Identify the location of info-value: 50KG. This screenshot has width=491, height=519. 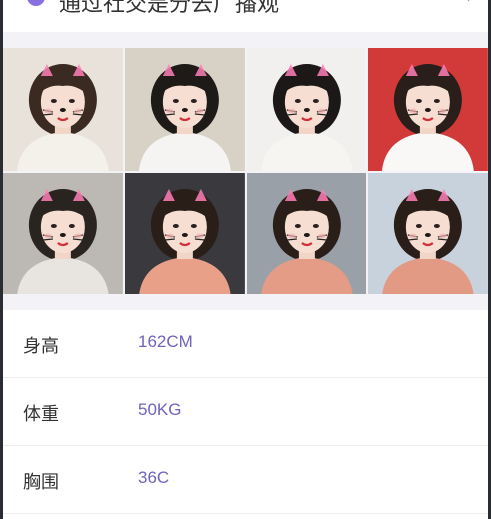
(160, 409).